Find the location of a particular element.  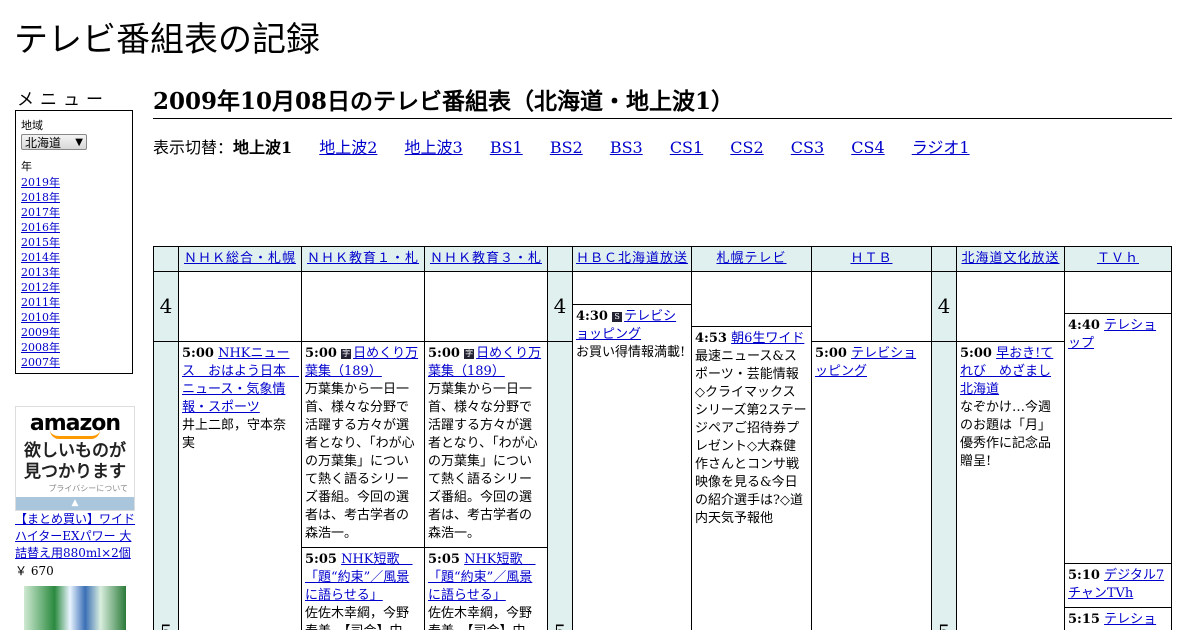

channel-header-hbc: ＨＢＣ北海道放送 is located at coordinates (632, 259).